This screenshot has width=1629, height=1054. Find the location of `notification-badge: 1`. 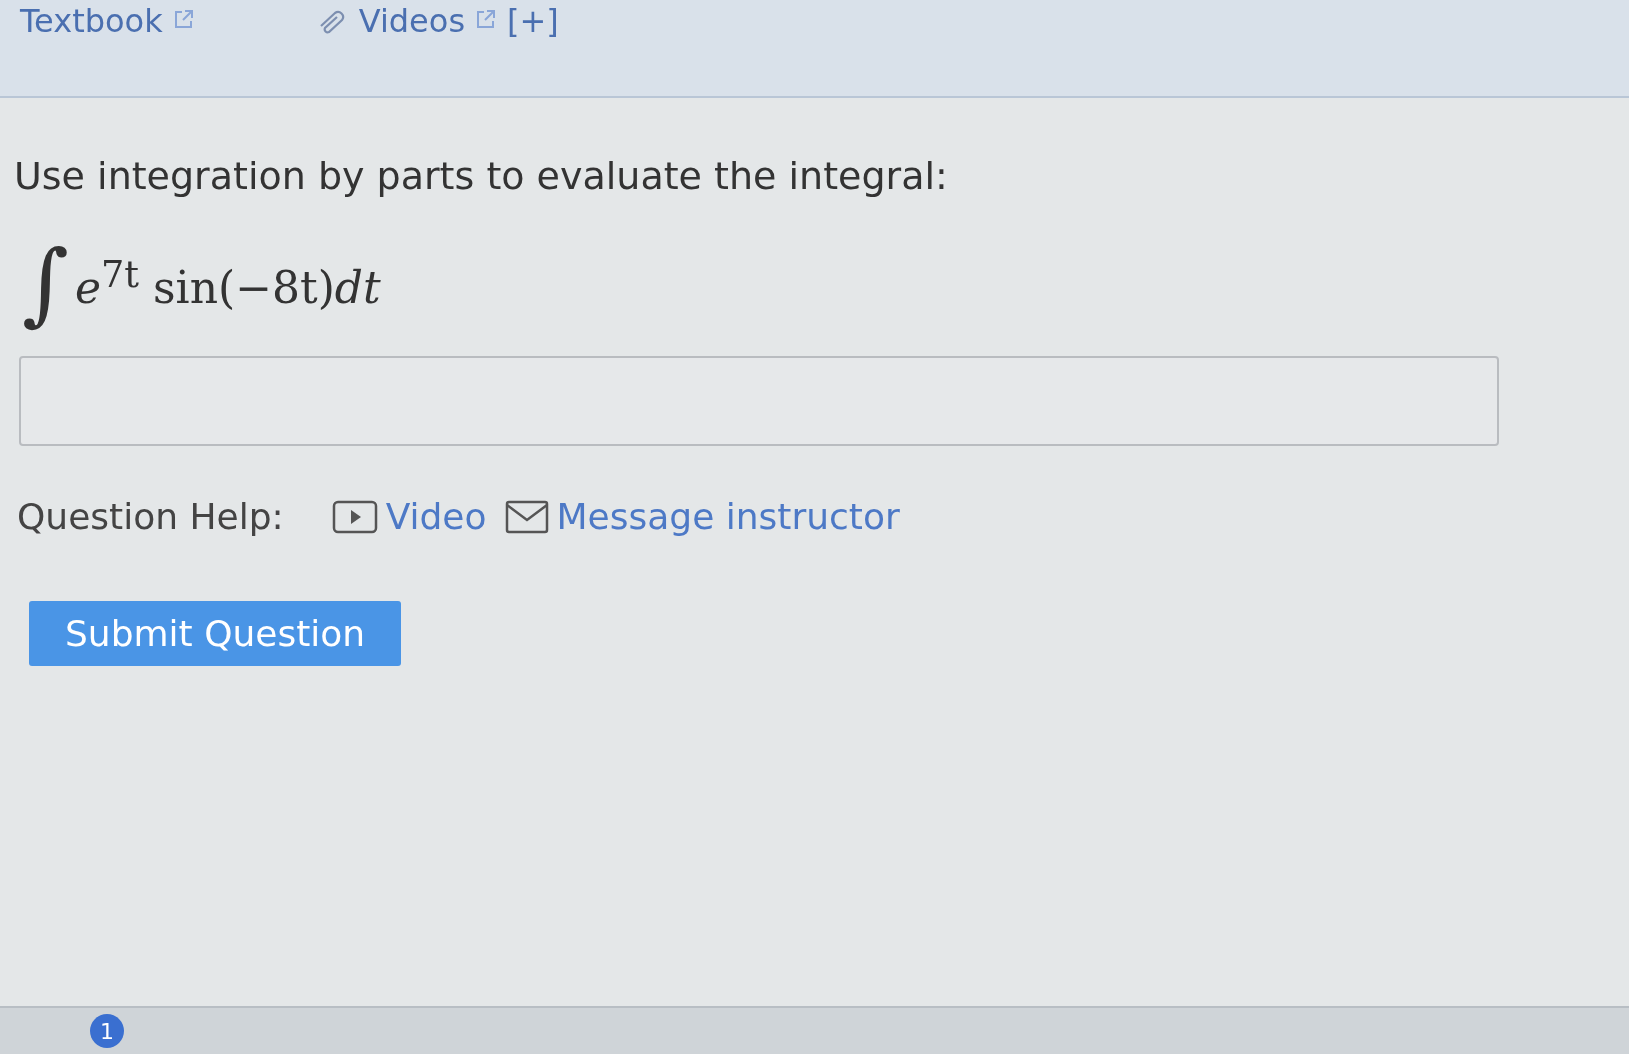

notification-badge: 1 is located at coordinates (107, 1031).